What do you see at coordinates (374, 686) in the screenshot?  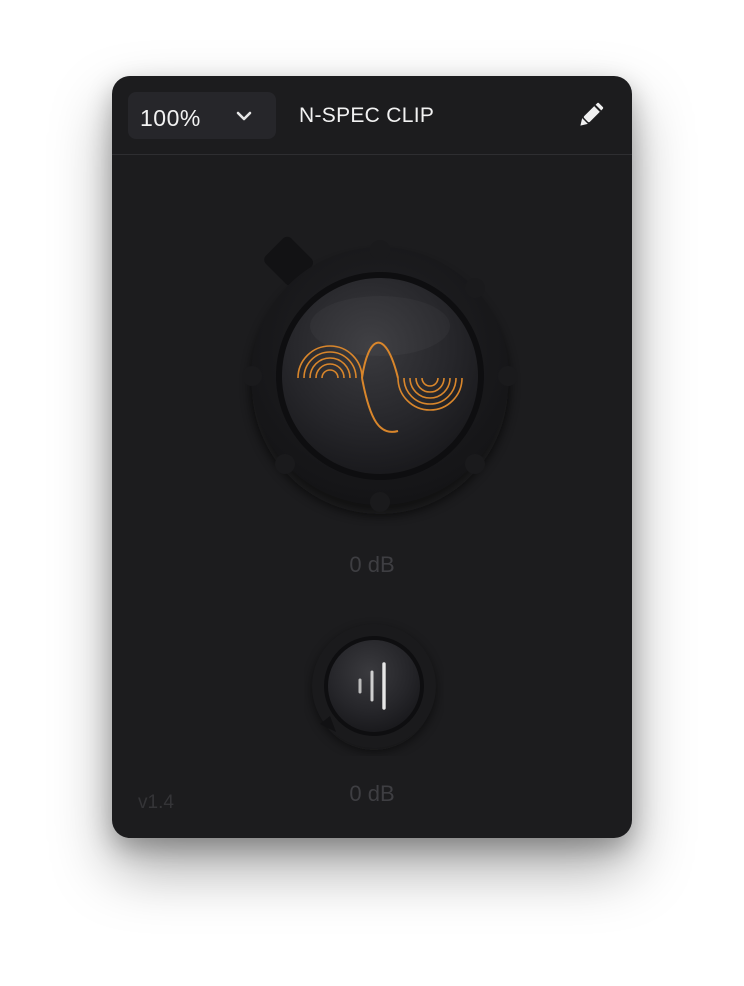 I see `output-gain-knob` at bounding box center [374, 686].